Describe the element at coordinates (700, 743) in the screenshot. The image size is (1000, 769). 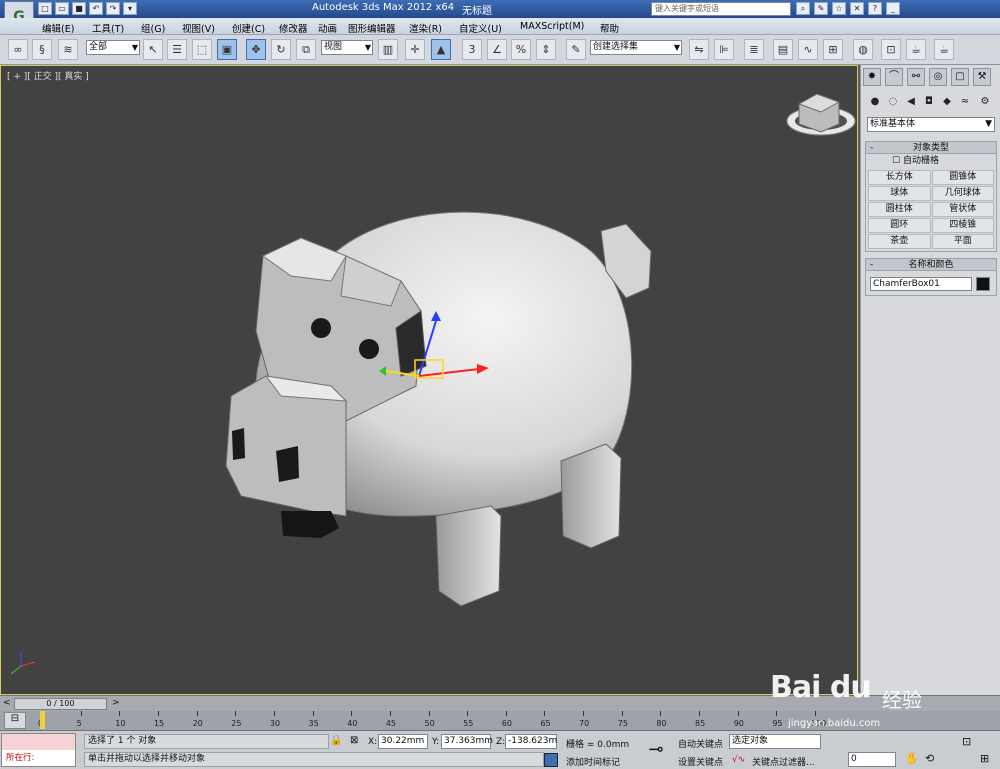
I see `auto-key-button: 自动关键点` at that location.